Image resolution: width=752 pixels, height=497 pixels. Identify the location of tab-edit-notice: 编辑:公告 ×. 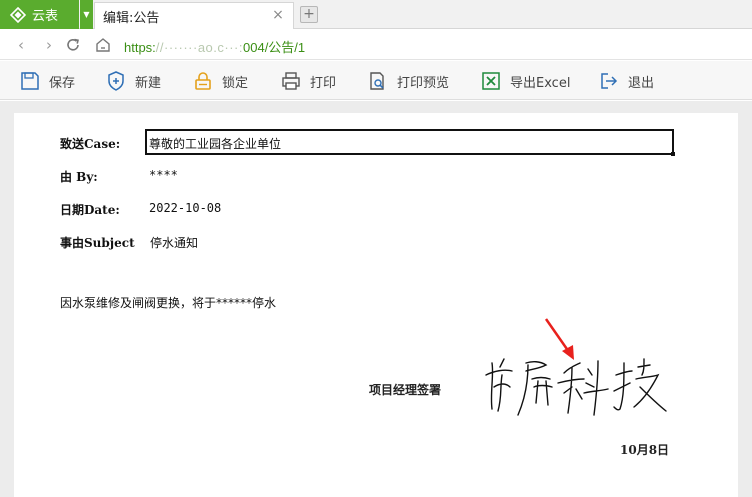
(194, 15).